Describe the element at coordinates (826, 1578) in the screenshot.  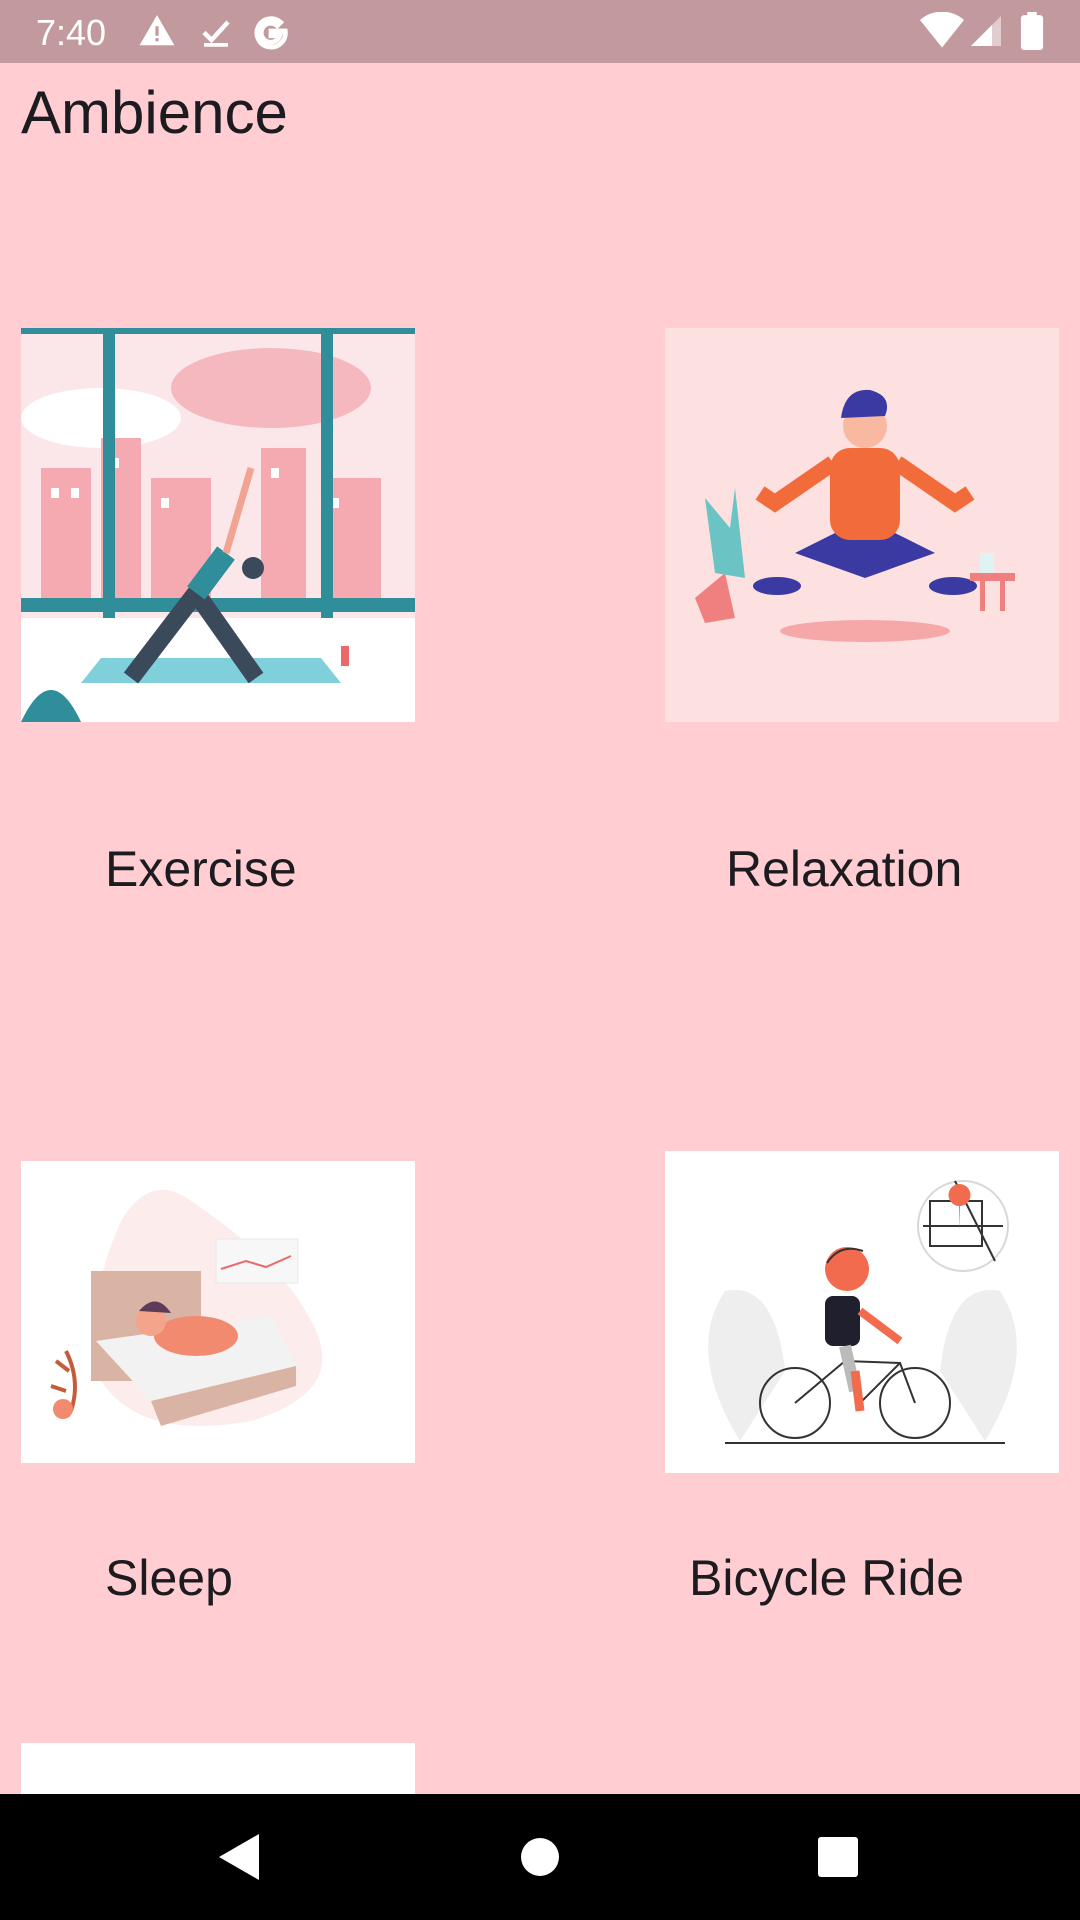
I see `card-label-bicycle-ride: Bicycle Ride` at that location.